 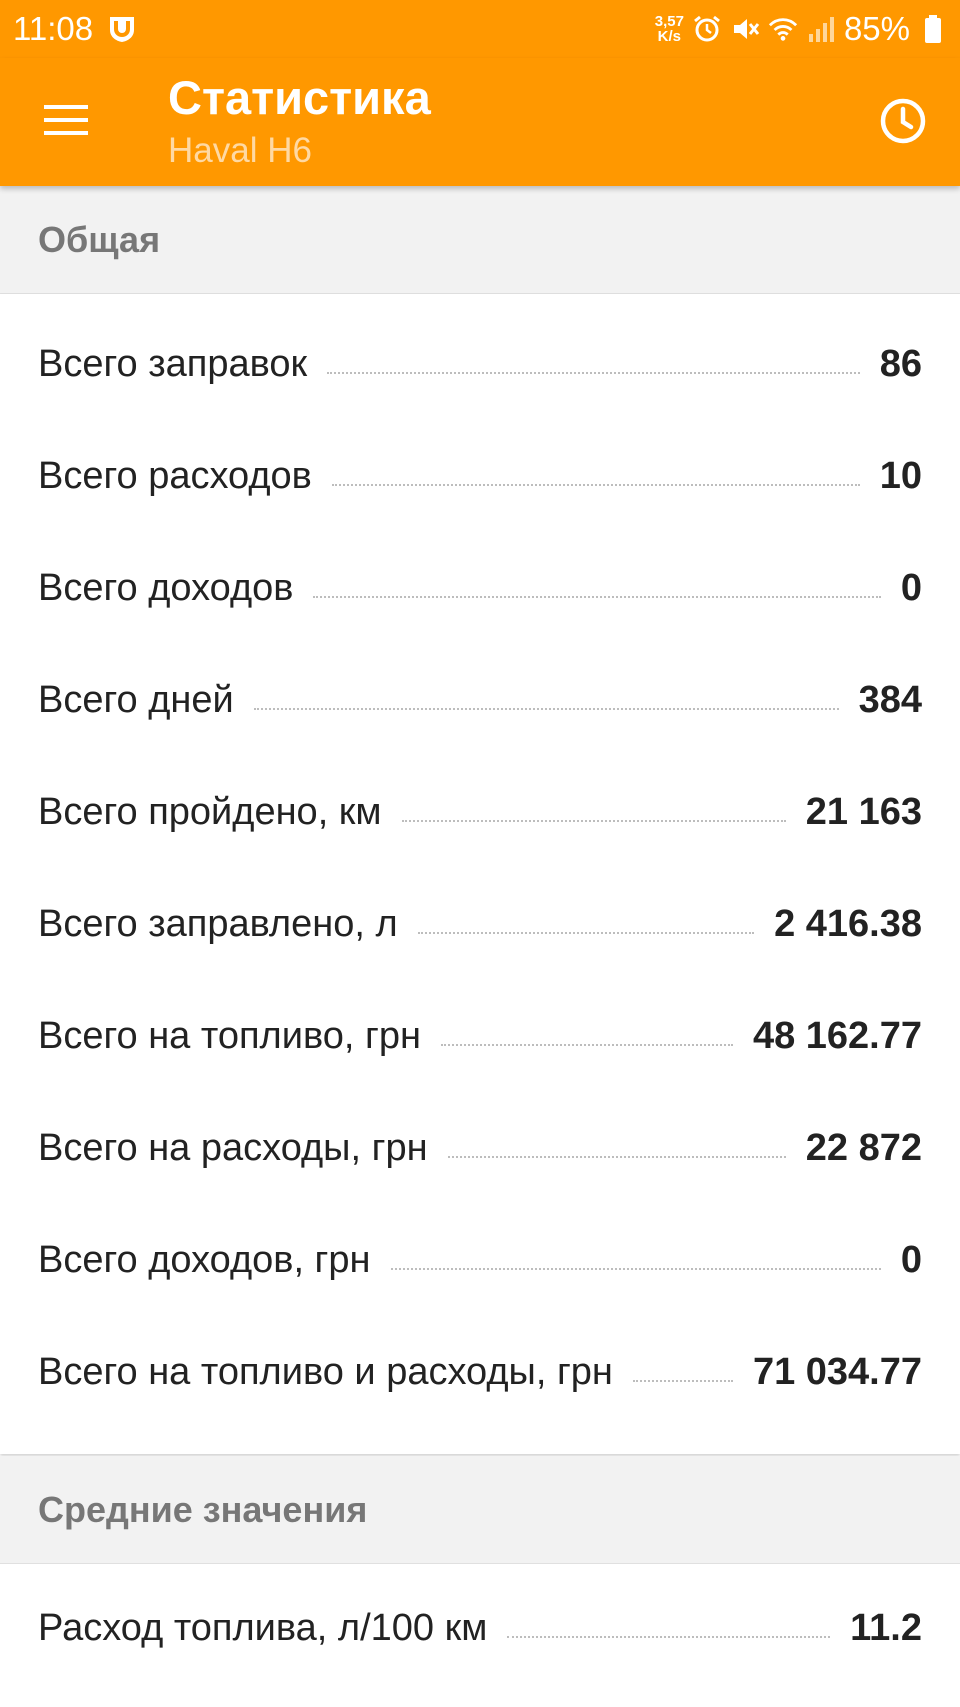 What do you see at coordinates (229, 1035) in the screenshot?
I see `stat-label: Всего на топливо, грн` at bounding box center [229, 1035].